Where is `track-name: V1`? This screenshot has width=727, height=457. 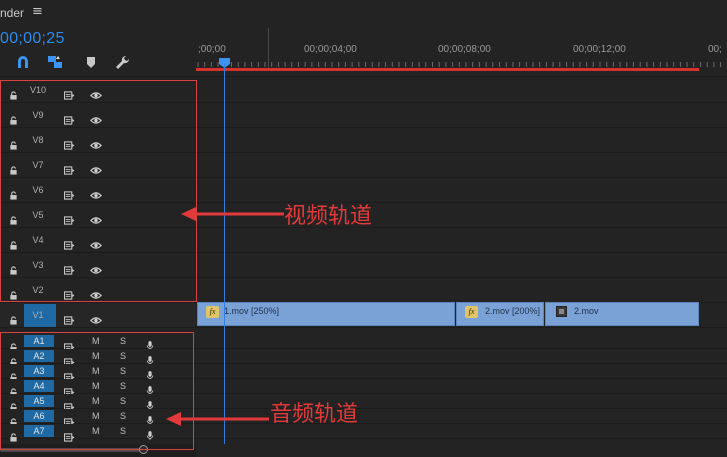
track-name: V1 is located at coordinates (38, 315).